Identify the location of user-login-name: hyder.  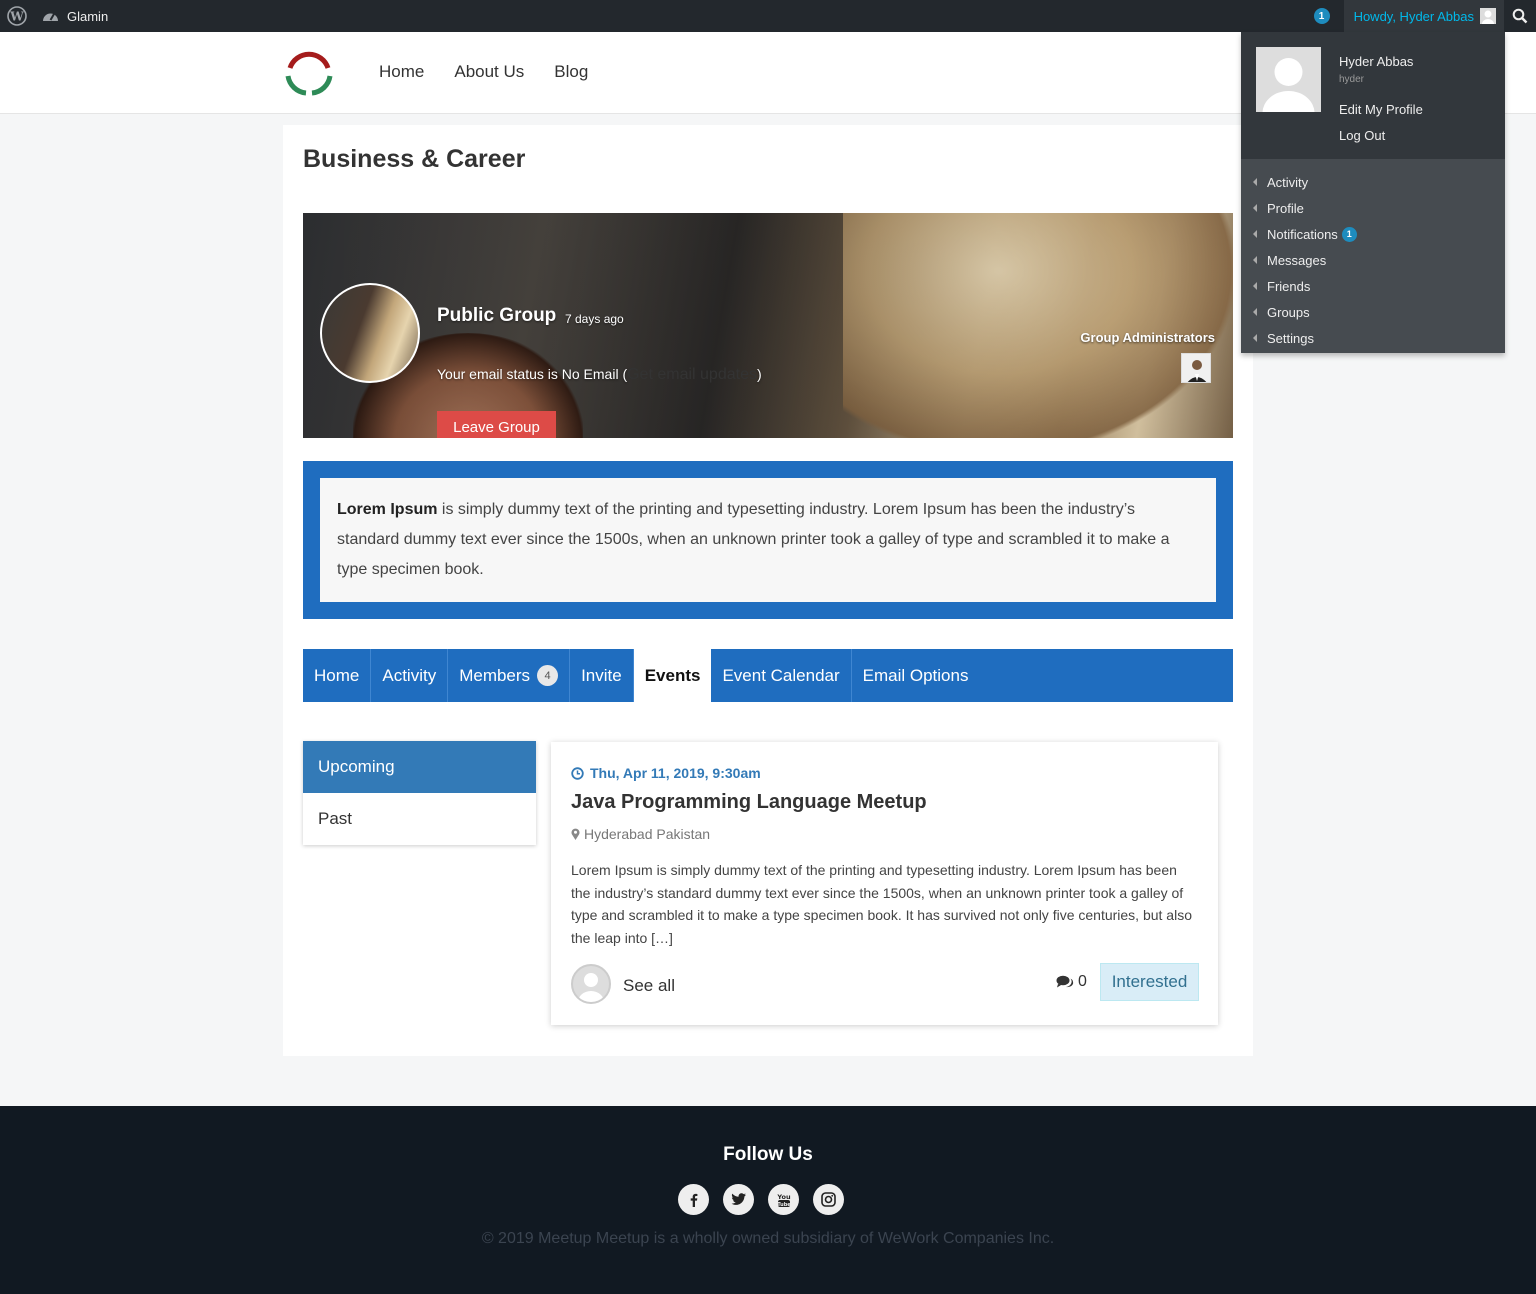
(1352, 79).